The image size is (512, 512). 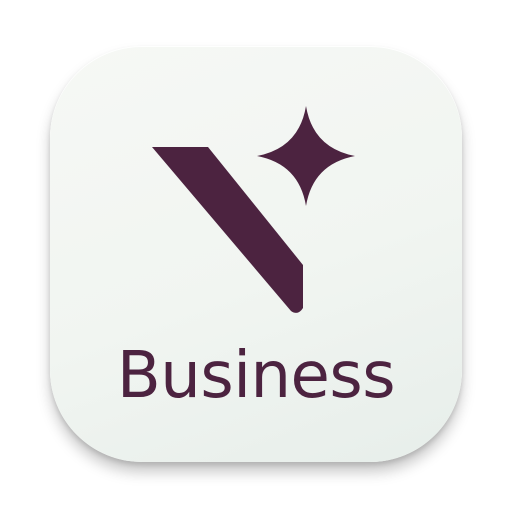 What do you see at coordinates (306, 156) in the screenshot?
I see `sparkle-star-icon` at bounding box center [306, 156].